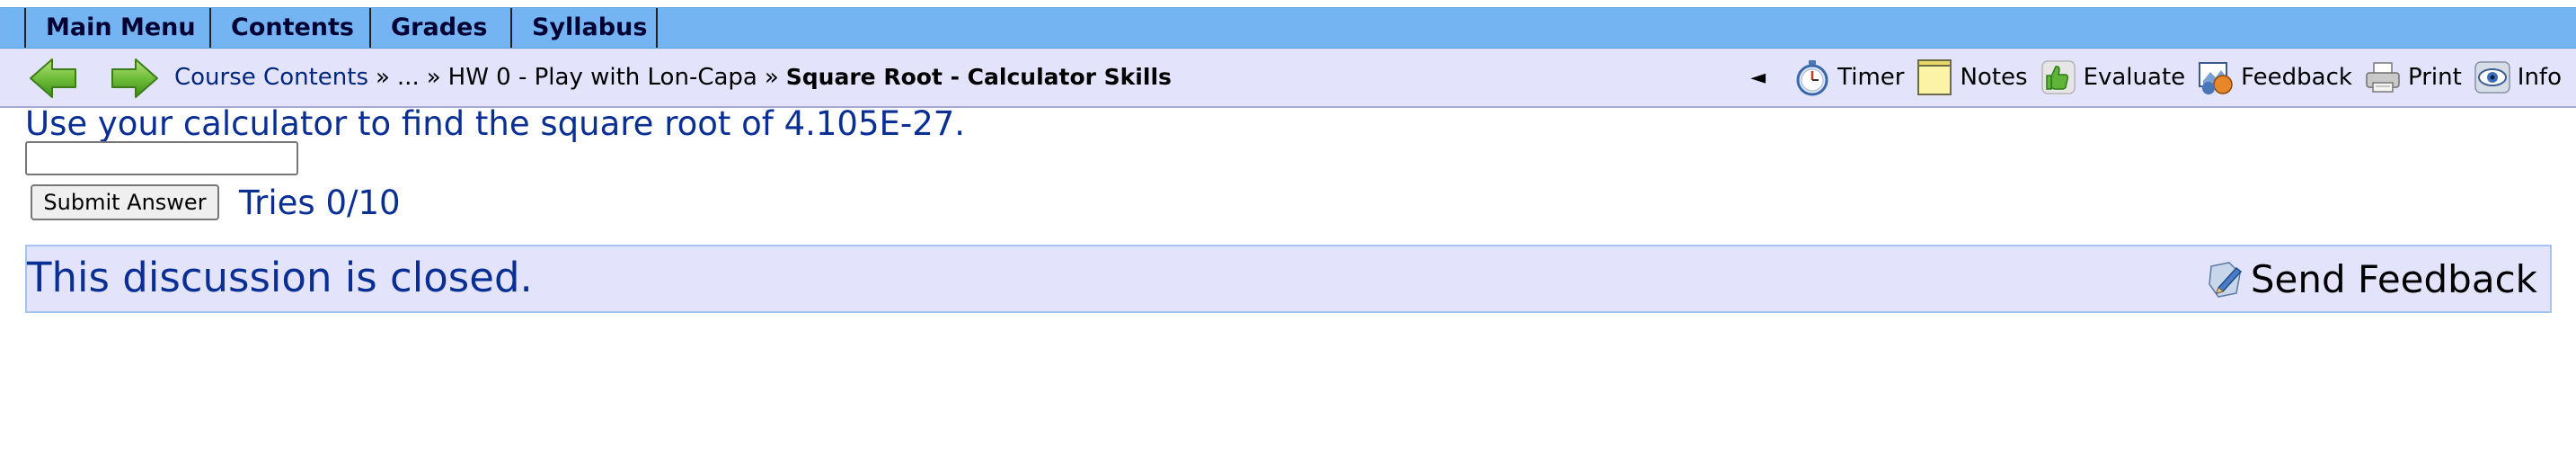 The width and height of the screenshot is (2576, 465). Describe the element at coordinates (2058, 77) in the screenshot. I see `thumbs-up-icon` at that location.